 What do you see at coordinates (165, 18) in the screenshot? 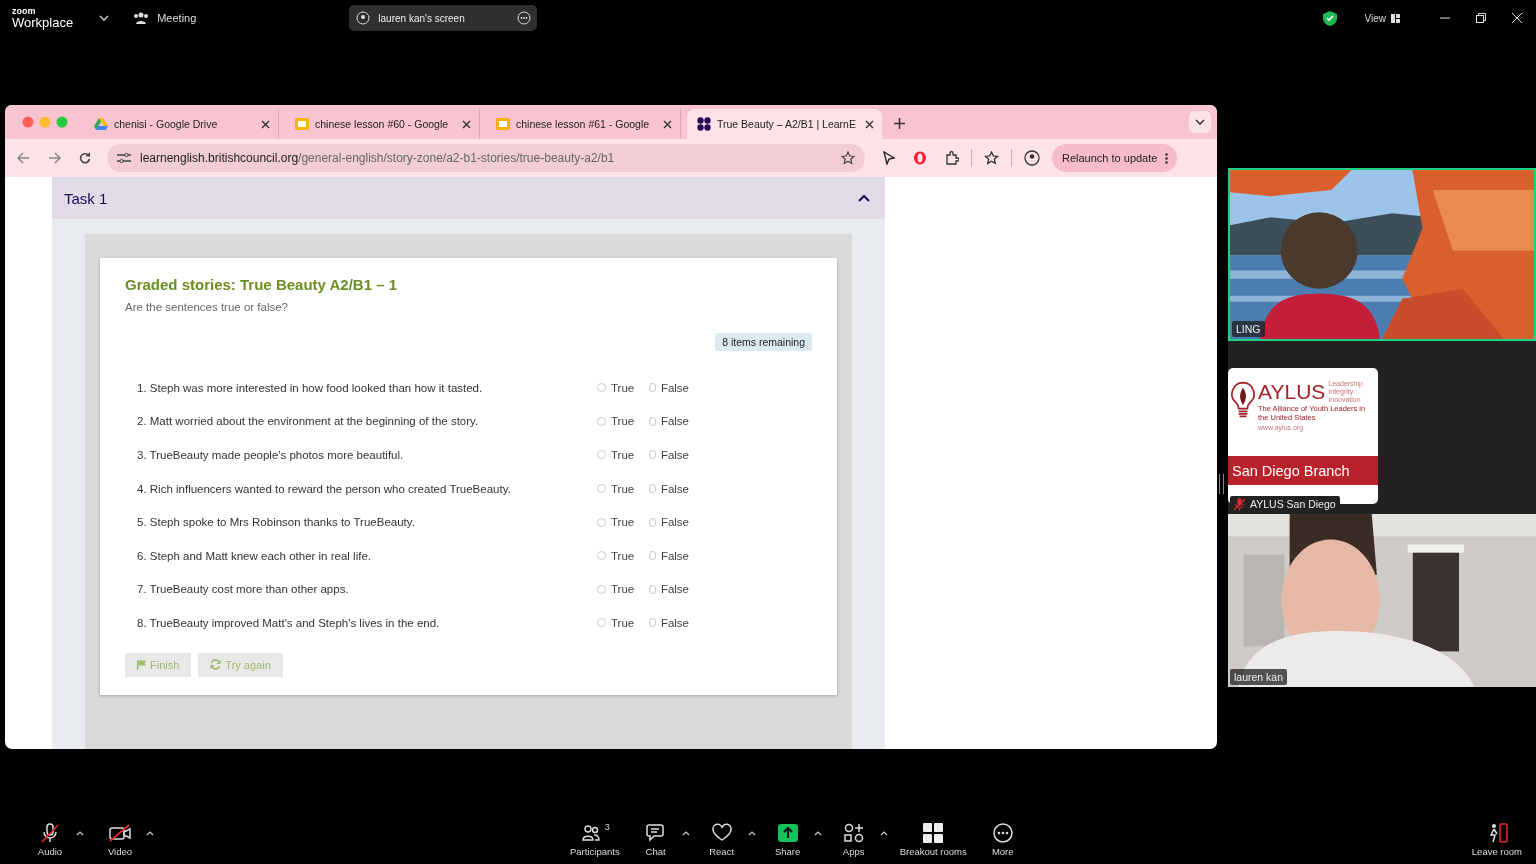
I see `meeting-button: Meeting` at bounding box center [165, 18].